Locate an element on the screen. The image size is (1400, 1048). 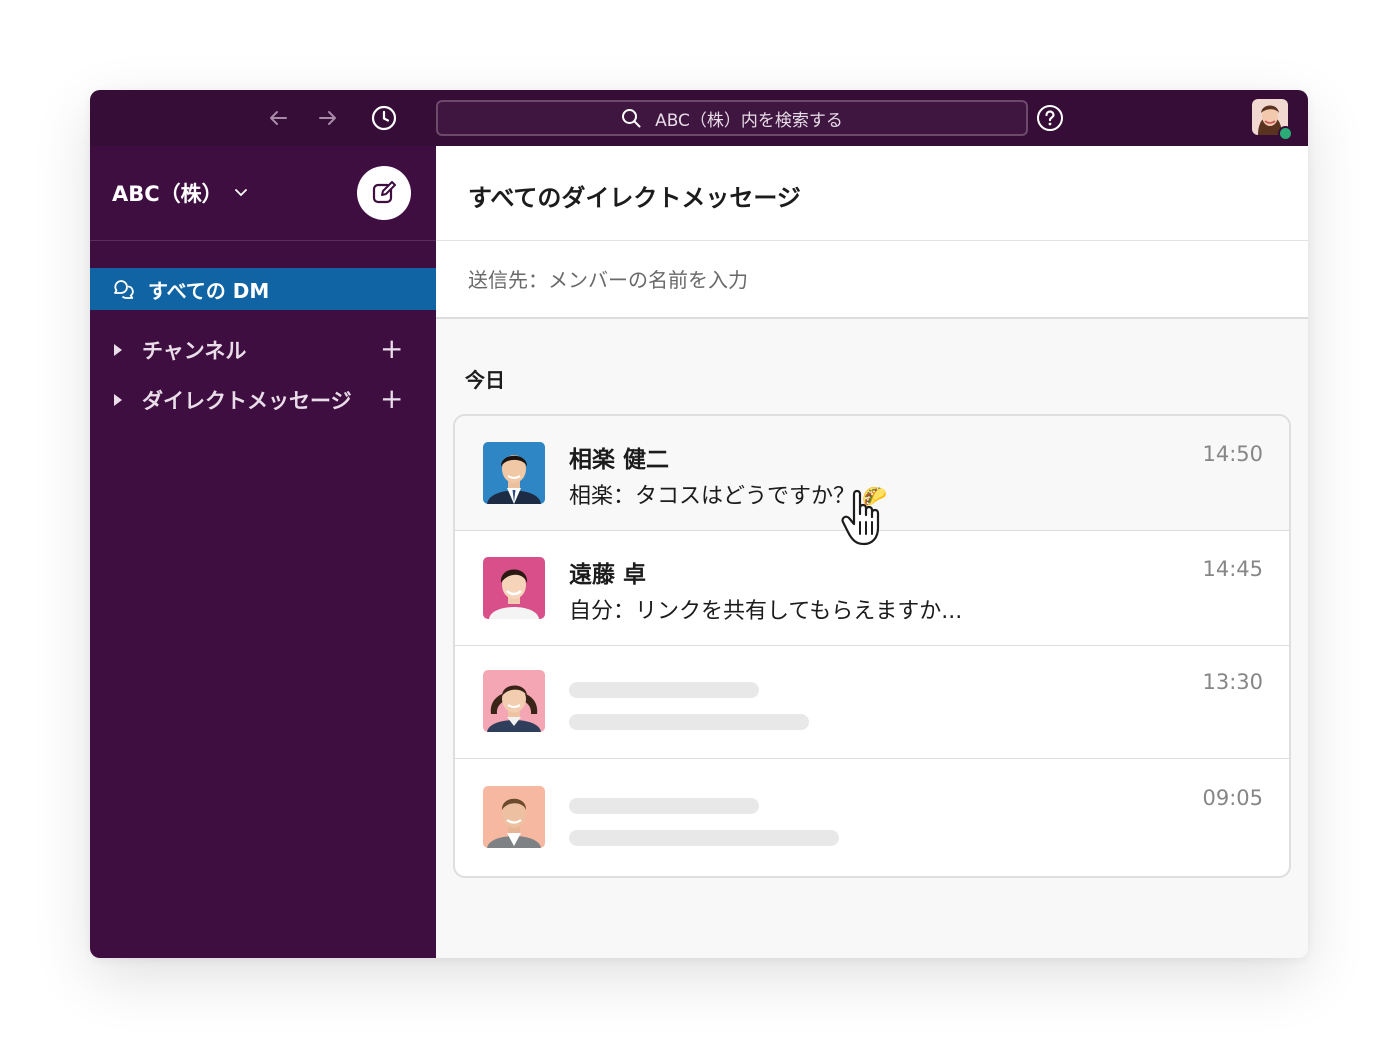
section-label: チャンネル is located at coordinates (194, 351).